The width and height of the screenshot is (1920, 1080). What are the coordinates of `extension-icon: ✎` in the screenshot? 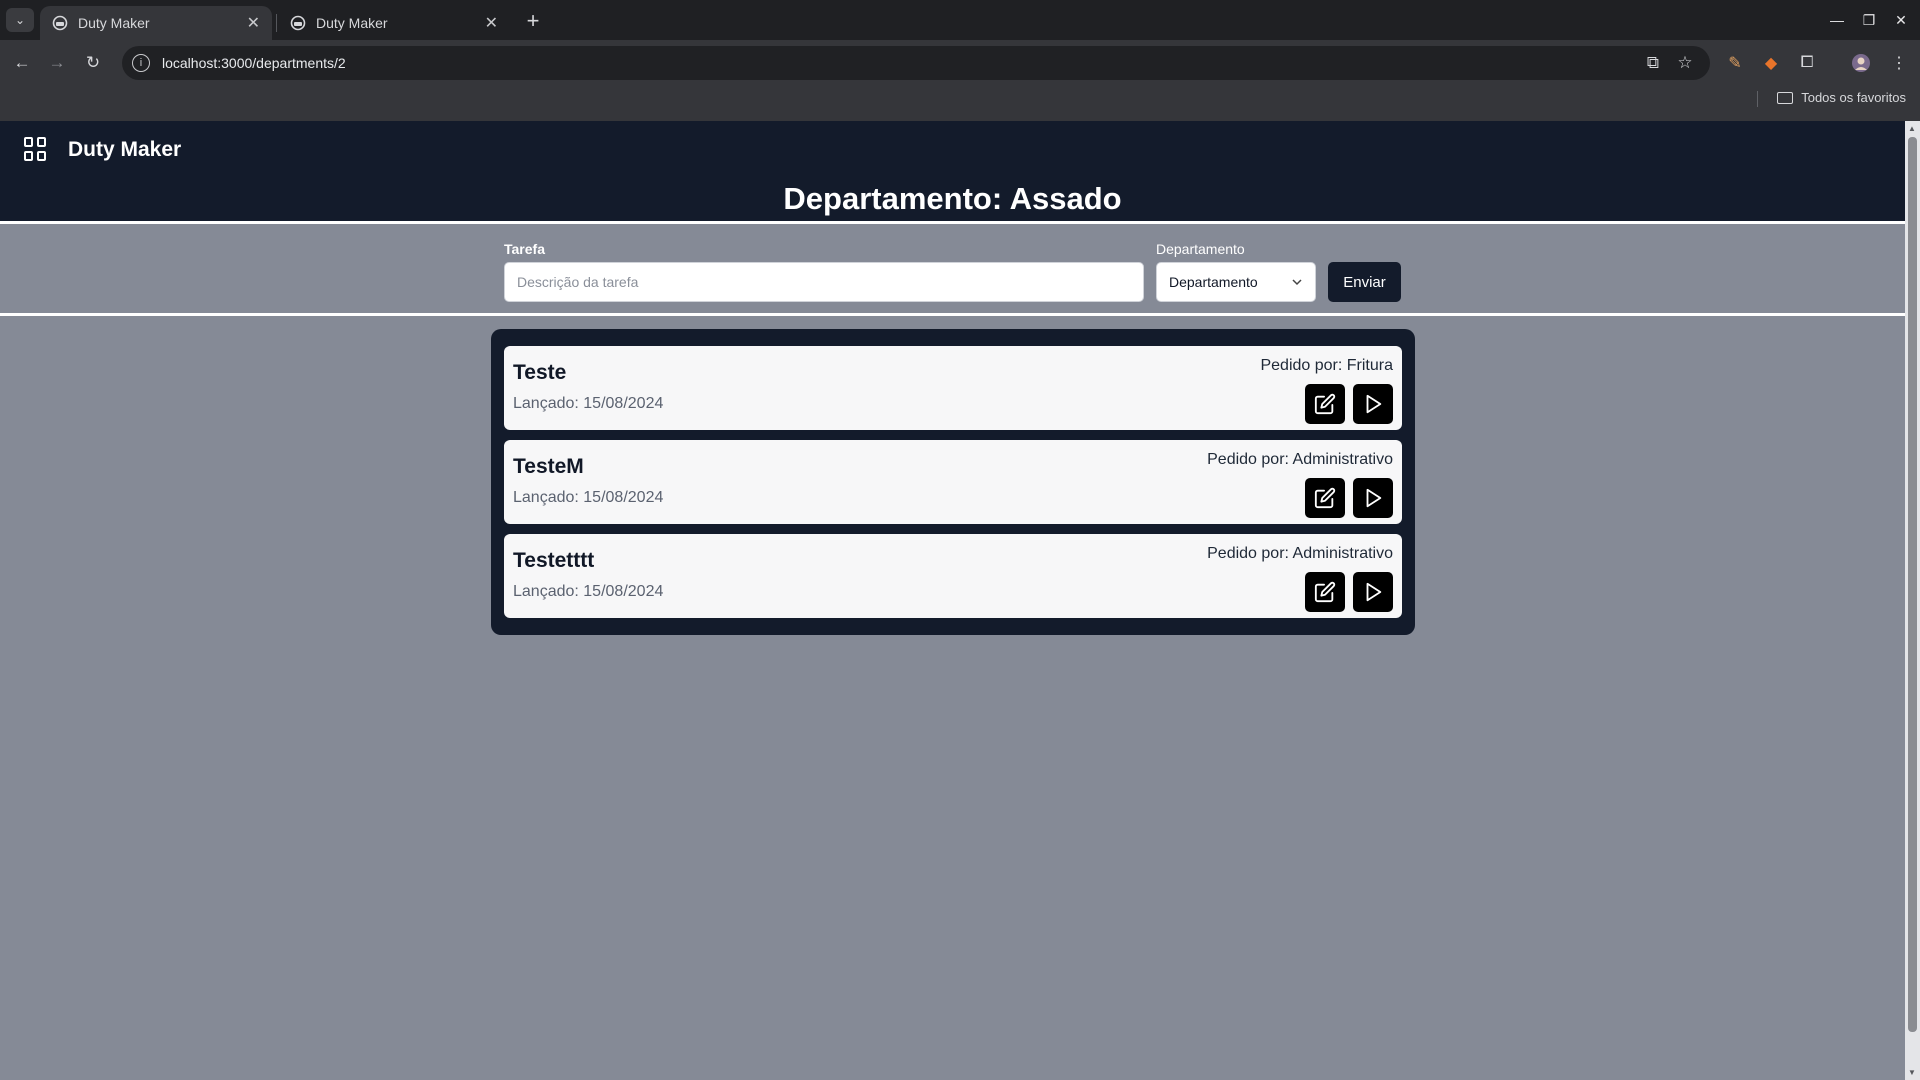 It's located at (1735, 63).